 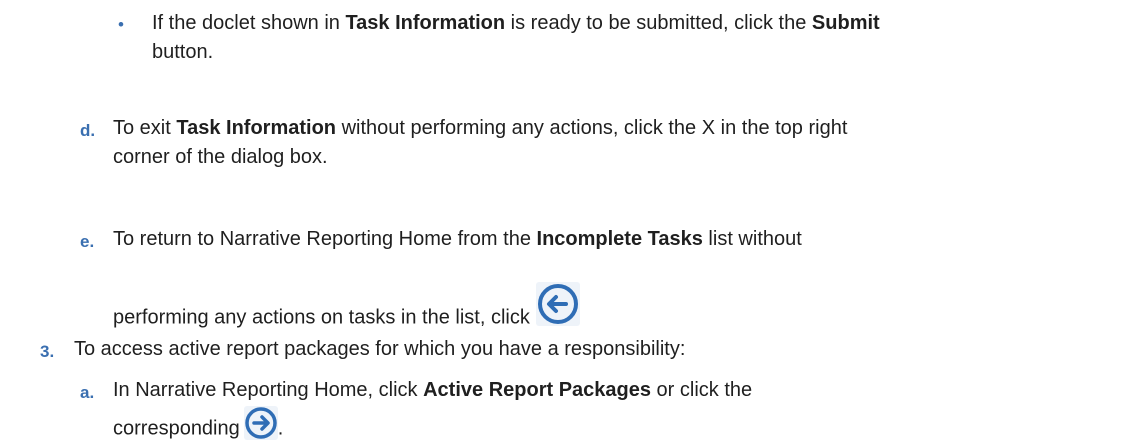 What do you see at coordinates (619, 239) in the screenshot?
I see `incomplete-tasks-term: Incomplete Tasks` at bounding box center [619, 239].